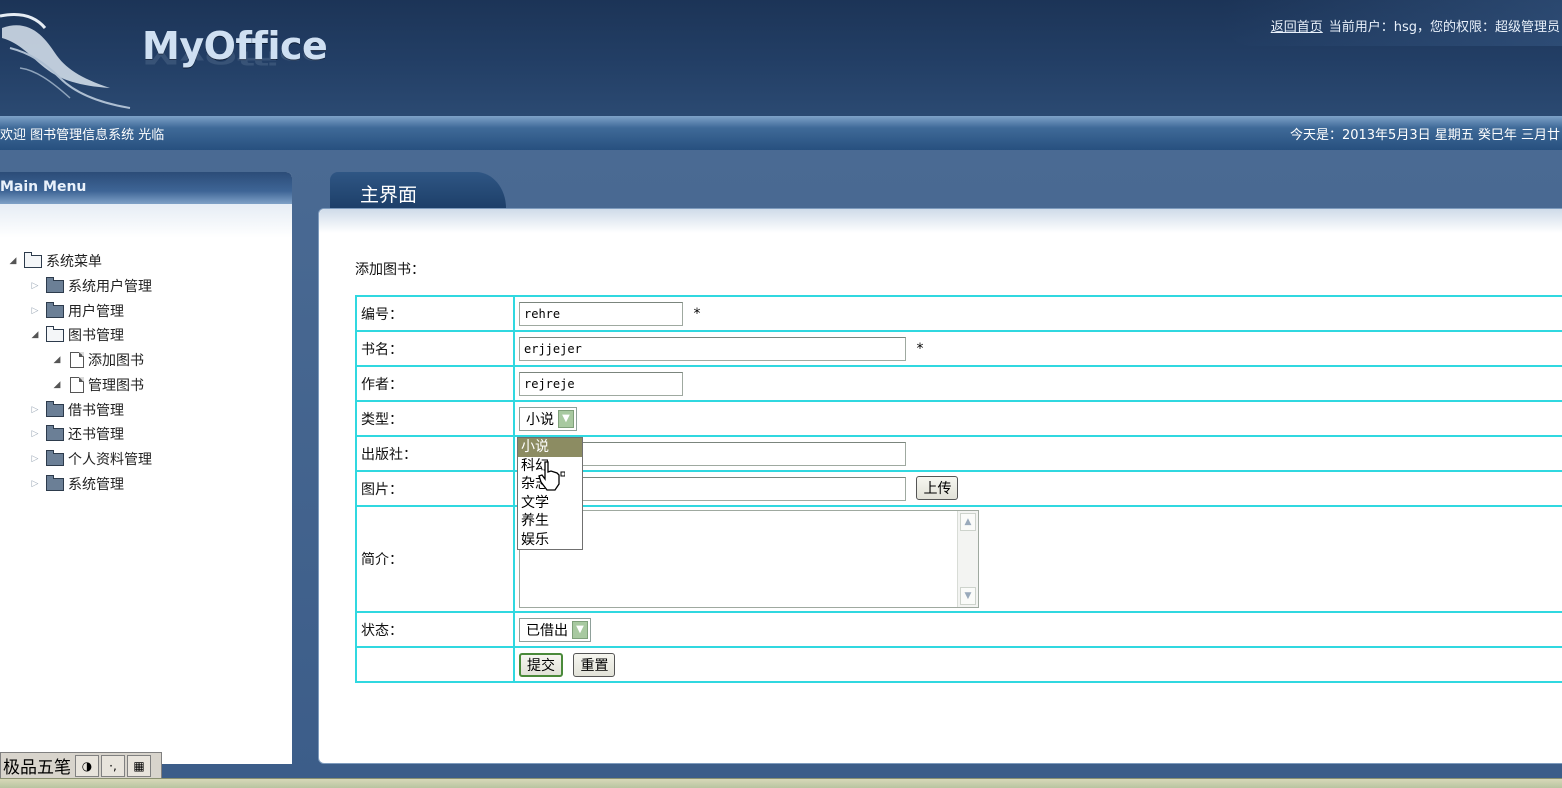 Image resolution: width=1562 pixels, height=788 pixels. I want to click on menu-label: 管理图书, so click(116, 386).